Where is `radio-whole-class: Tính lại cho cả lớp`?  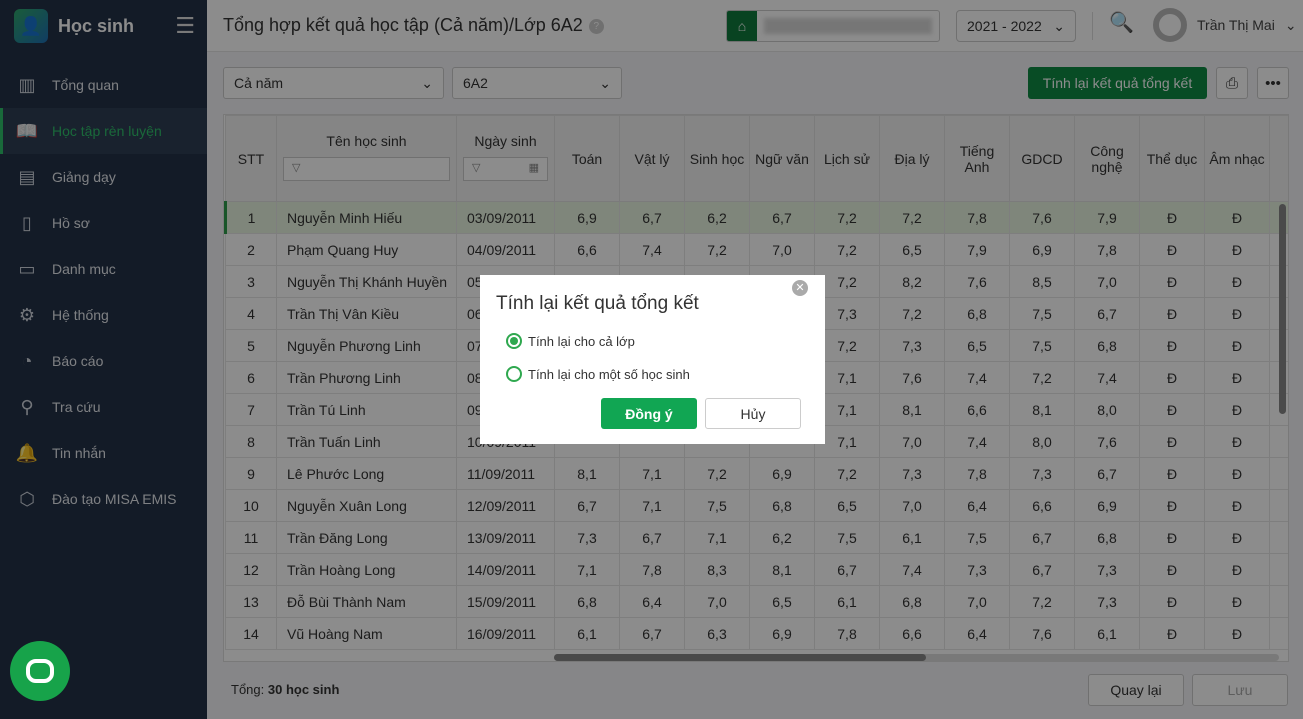
radio-whole-class: Tính lại cho cả lớp is located at coordinates (570, 341).